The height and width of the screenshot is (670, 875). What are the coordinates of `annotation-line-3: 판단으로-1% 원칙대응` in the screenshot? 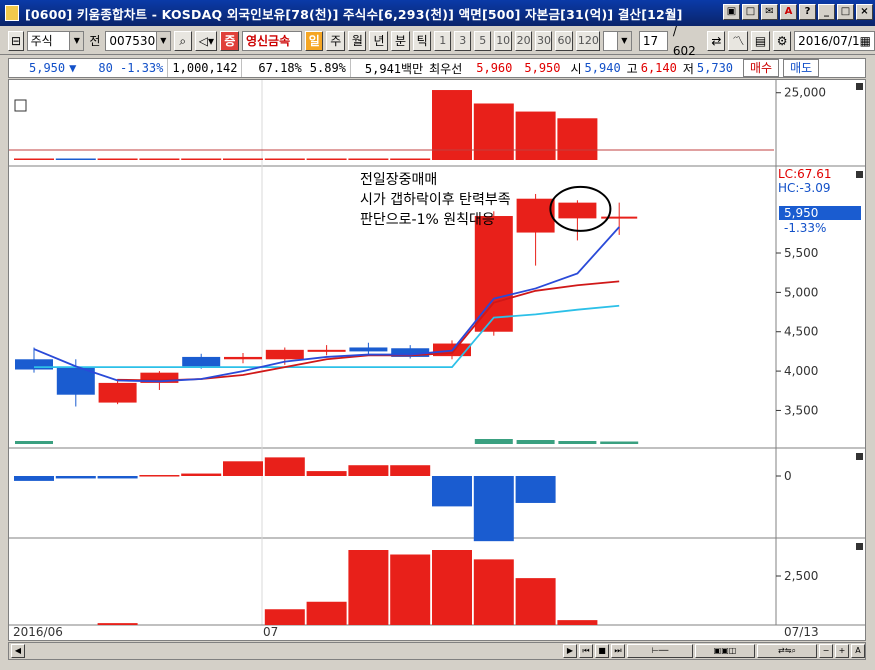 It's located at (427, 220).